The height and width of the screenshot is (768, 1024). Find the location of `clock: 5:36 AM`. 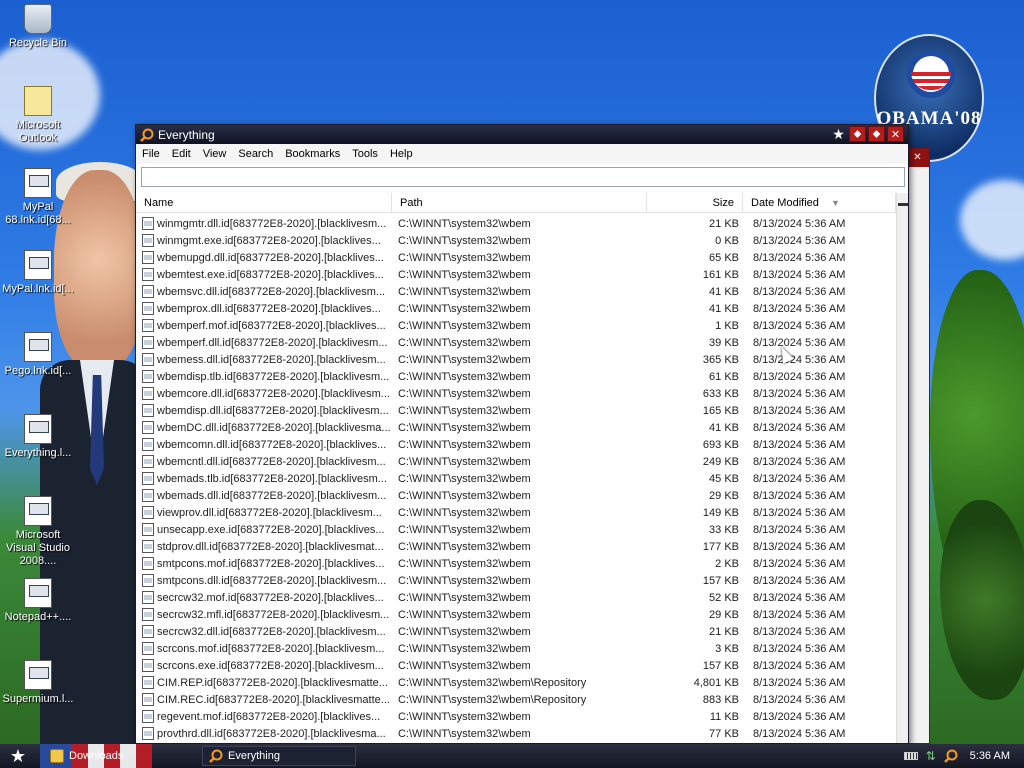

clock: 5:36 AM is located at coordinates (990, 756).